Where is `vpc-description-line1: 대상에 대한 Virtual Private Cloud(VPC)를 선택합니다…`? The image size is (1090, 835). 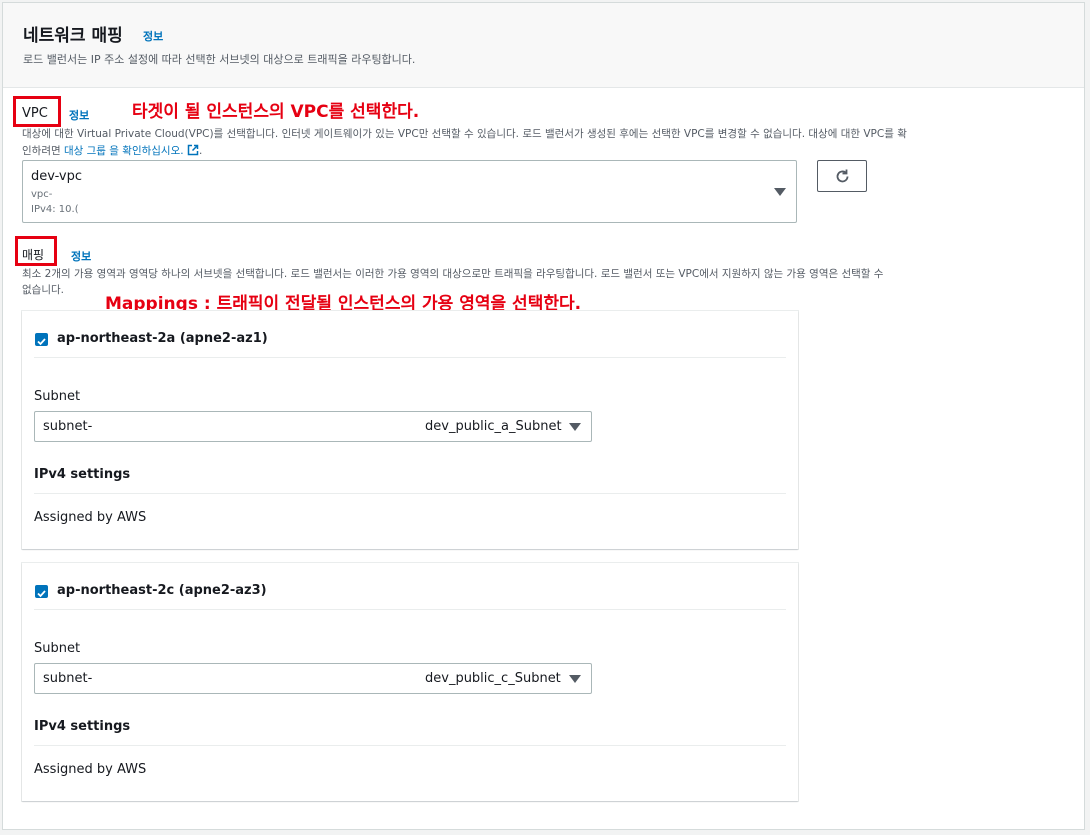 vpc-description-line1: 대상에 대한 Virtual Private Cloud(VPC)를 선택합니다… is located at coordinates (464, 134).